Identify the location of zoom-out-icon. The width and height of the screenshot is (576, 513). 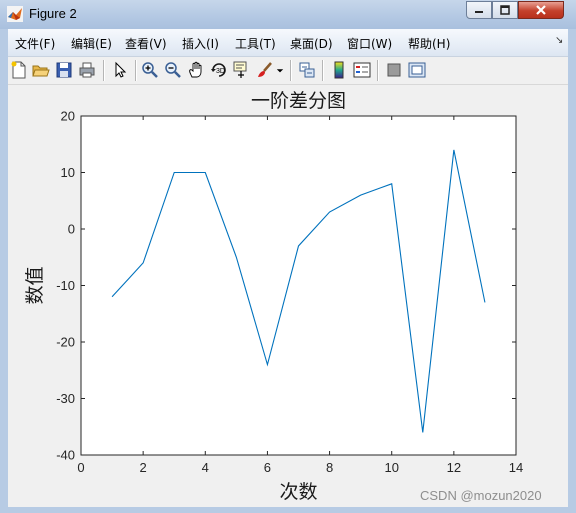
(173, 70).